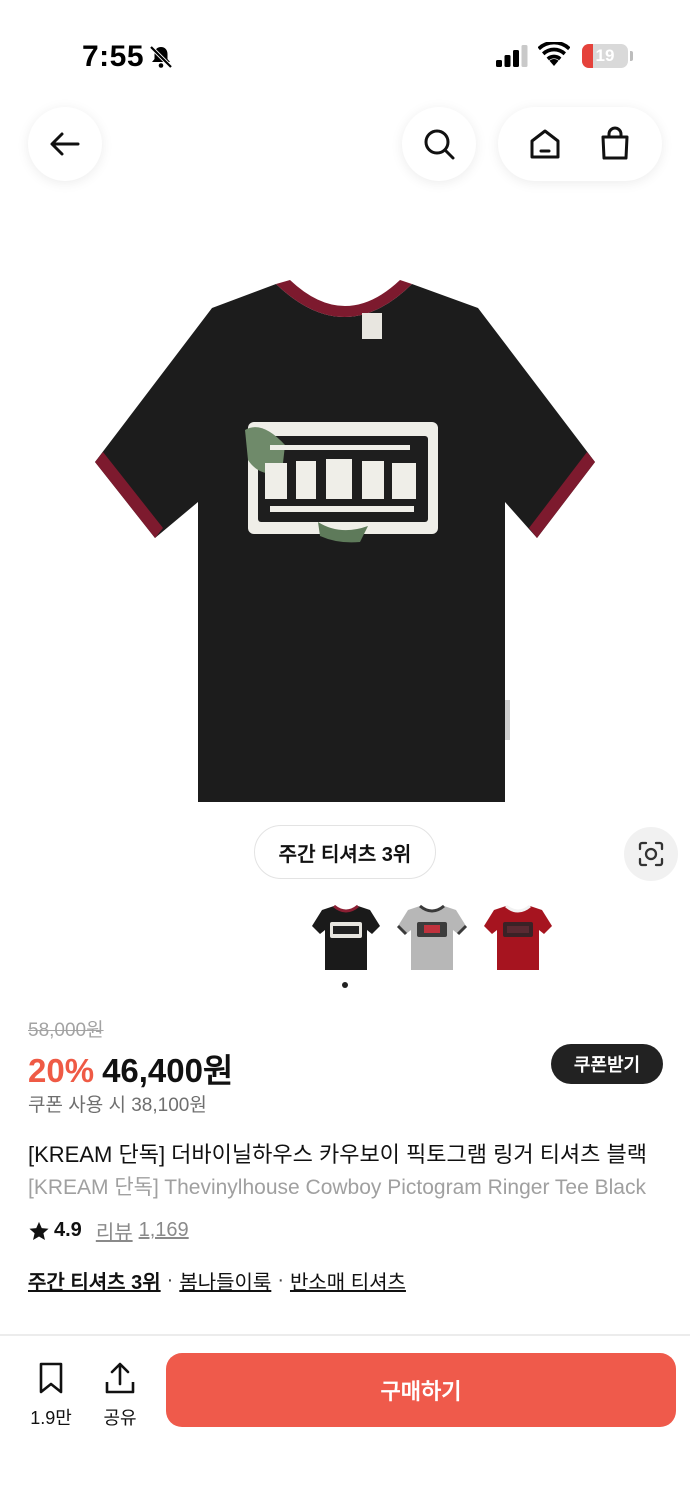 The height and width of the screenshot is (1500, 690). Describe the element at coordinates (168, 1070) in the screenshot. I see `sale-price: 46,400원` at that location.